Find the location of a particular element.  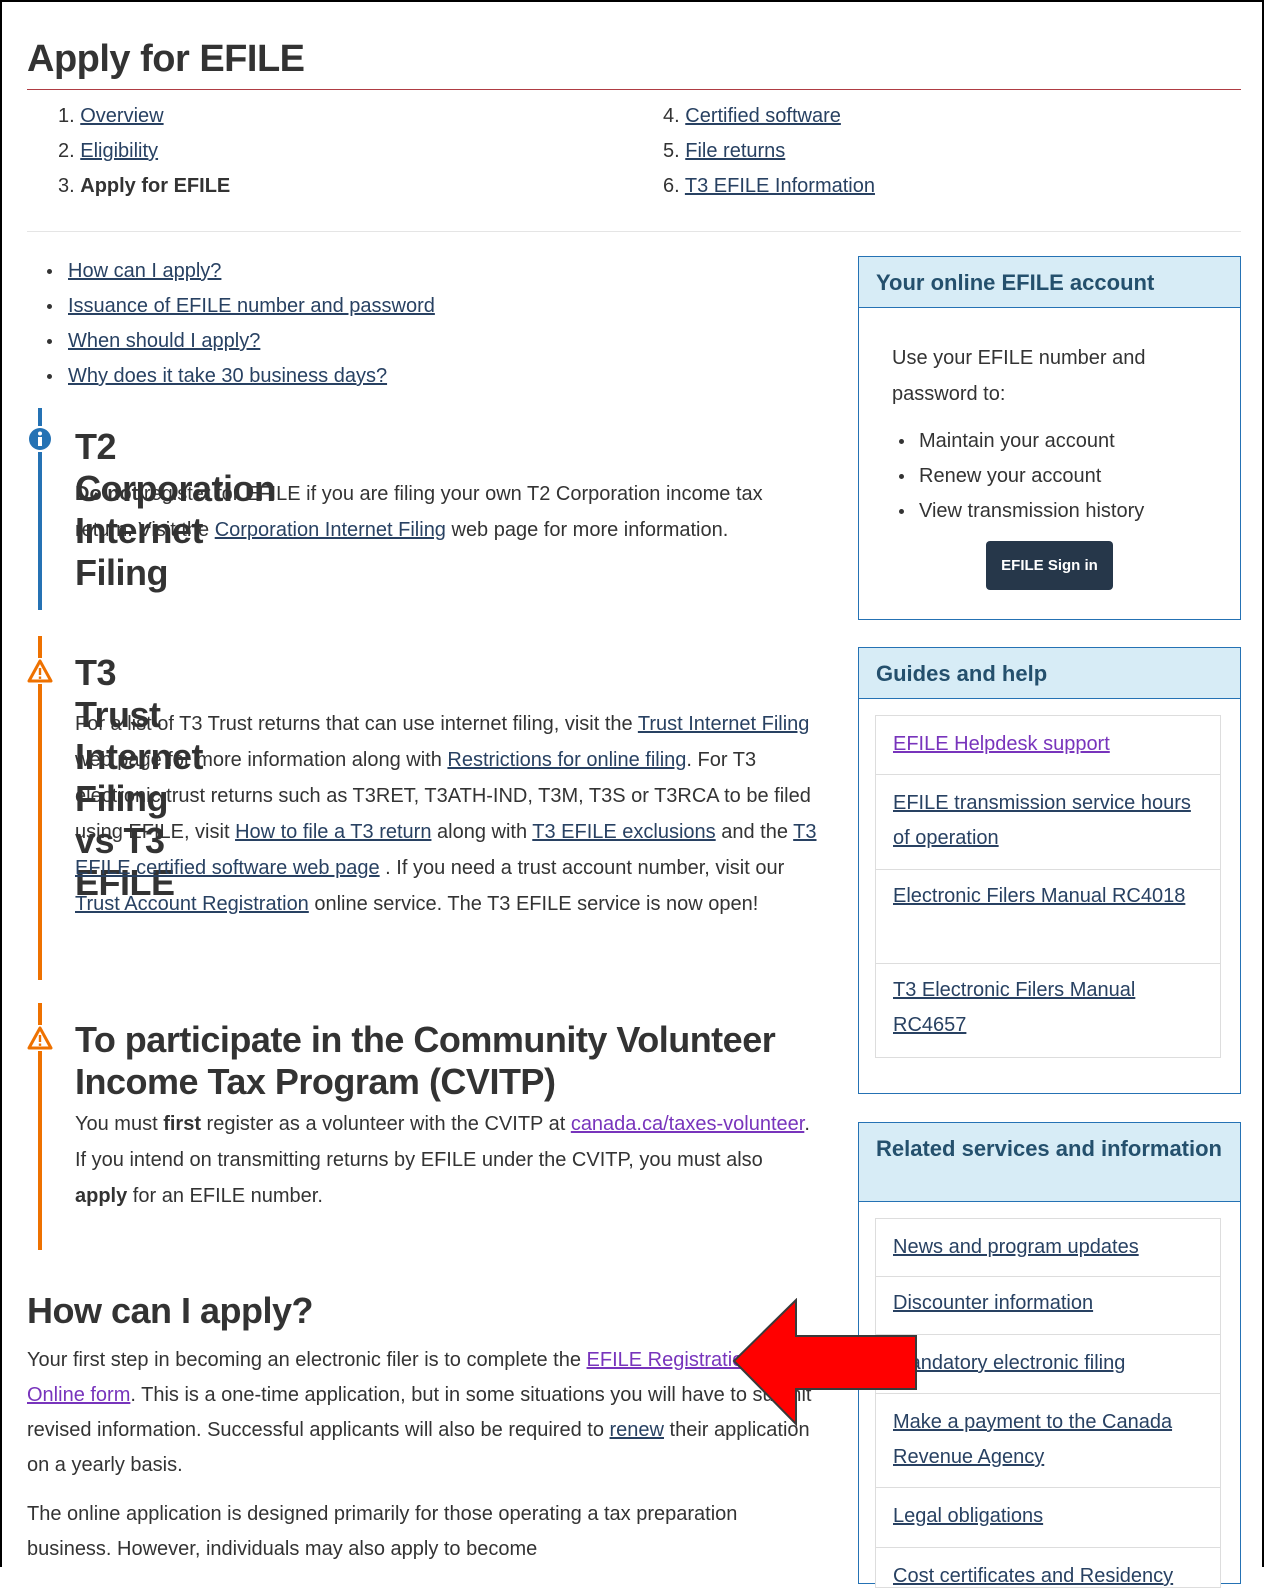

guides-list-item: T3 Electronic Filers Manual RC4657 is located at coordinates (1048, 1011).